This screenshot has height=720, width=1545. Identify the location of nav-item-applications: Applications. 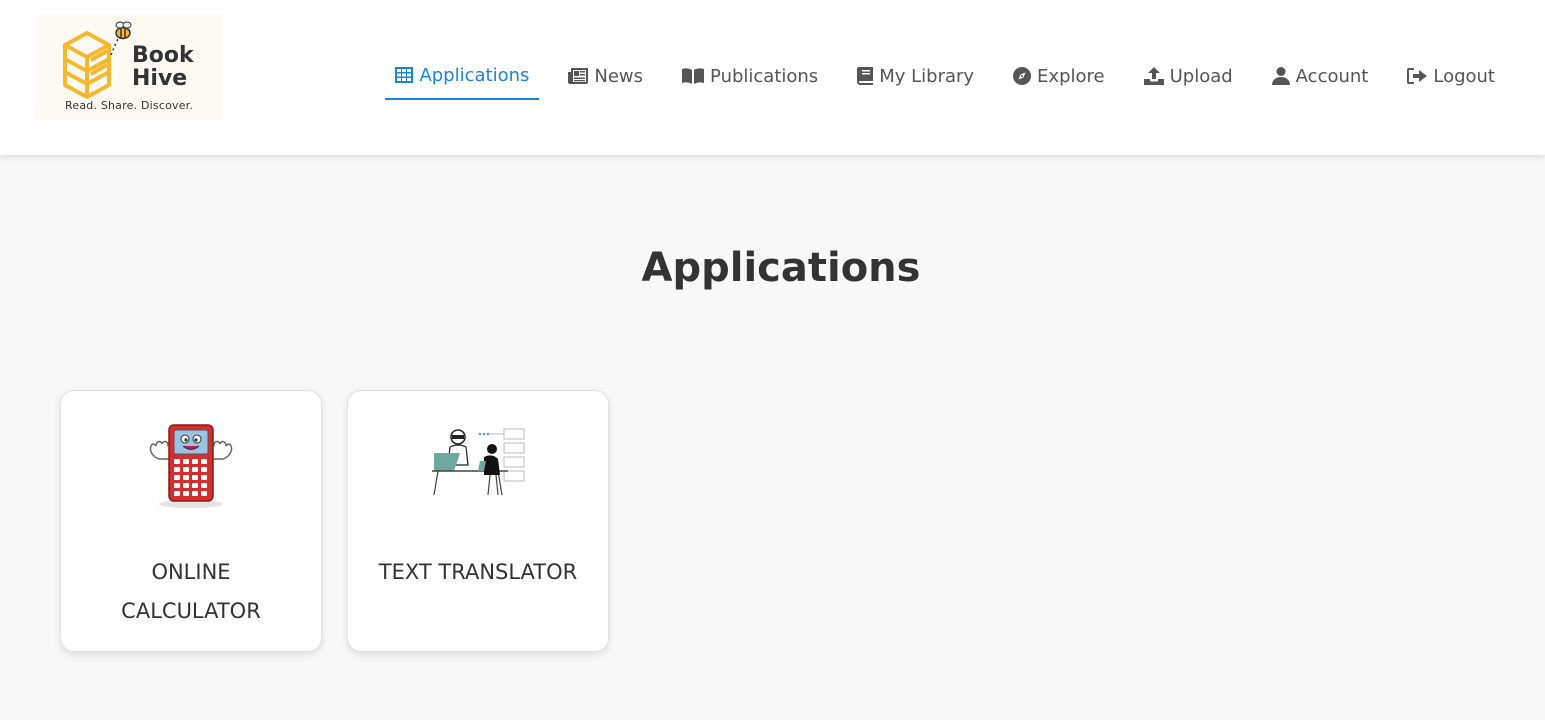
(462, 76).